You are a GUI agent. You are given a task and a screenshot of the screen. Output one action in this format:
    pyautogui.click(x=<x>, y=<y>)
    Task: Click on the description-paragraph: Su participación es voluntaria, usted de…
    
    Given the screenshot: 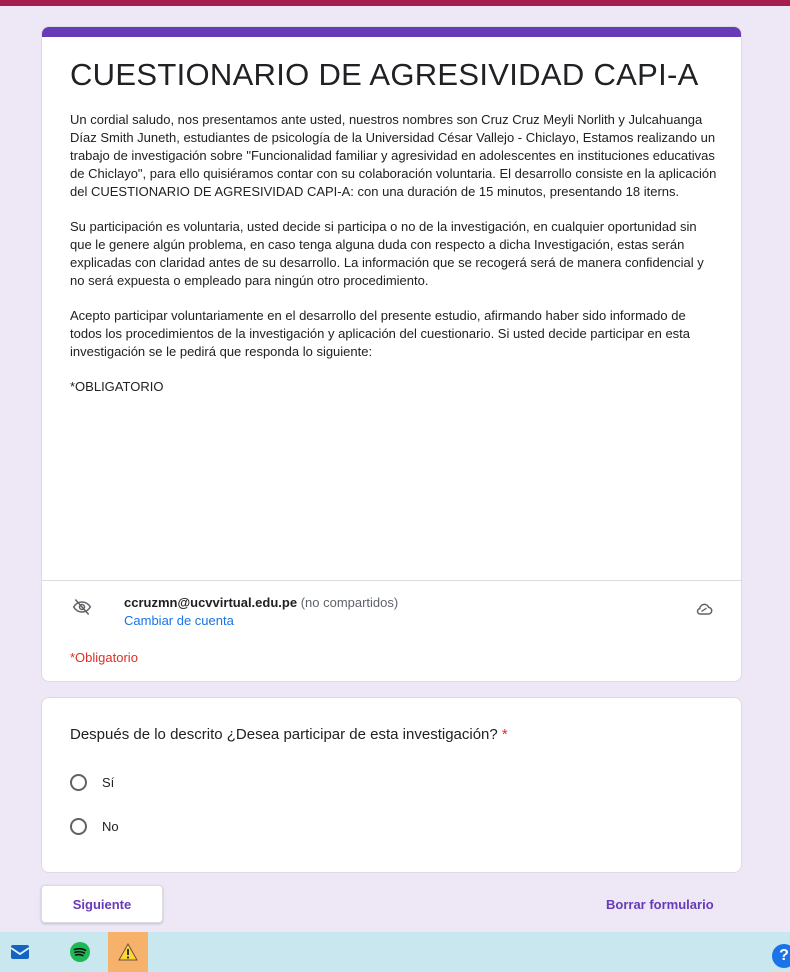 What is the action you would take?
    pyautogui.click(x=387, y=253)
    